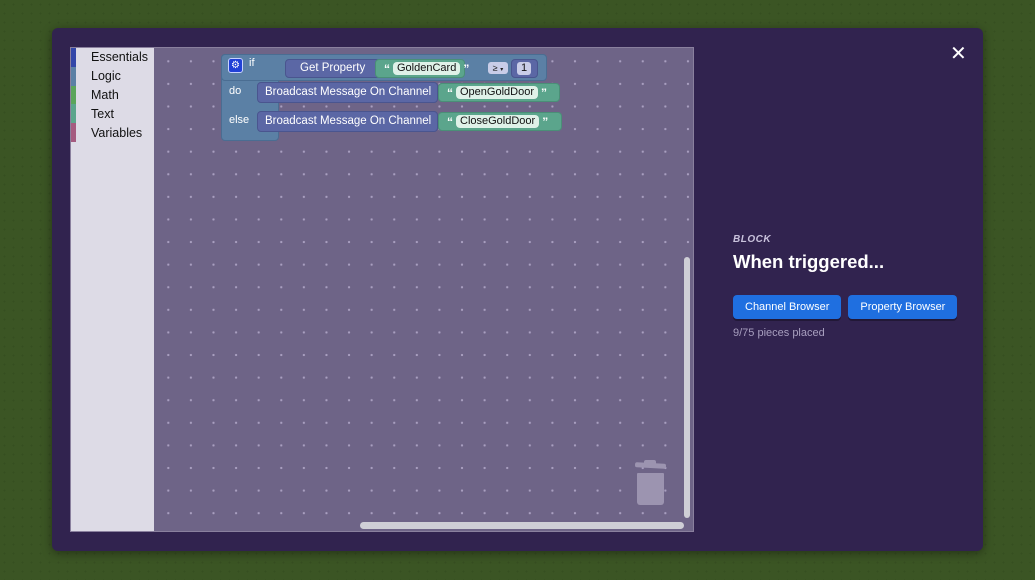 This screenshot has height=580, width=1035. I want to click on toolbox-item-text: Text, so click(112, 114).